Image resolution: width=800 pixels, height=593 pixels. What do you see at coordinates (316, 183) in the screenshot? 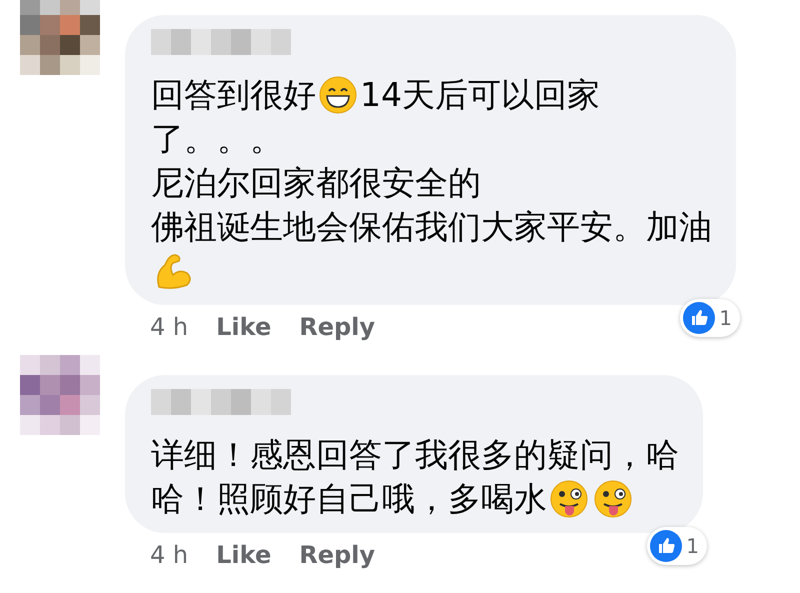
I see `comment-text: 尼泊尔回家都很安全的` at bounding box center [316, 183].